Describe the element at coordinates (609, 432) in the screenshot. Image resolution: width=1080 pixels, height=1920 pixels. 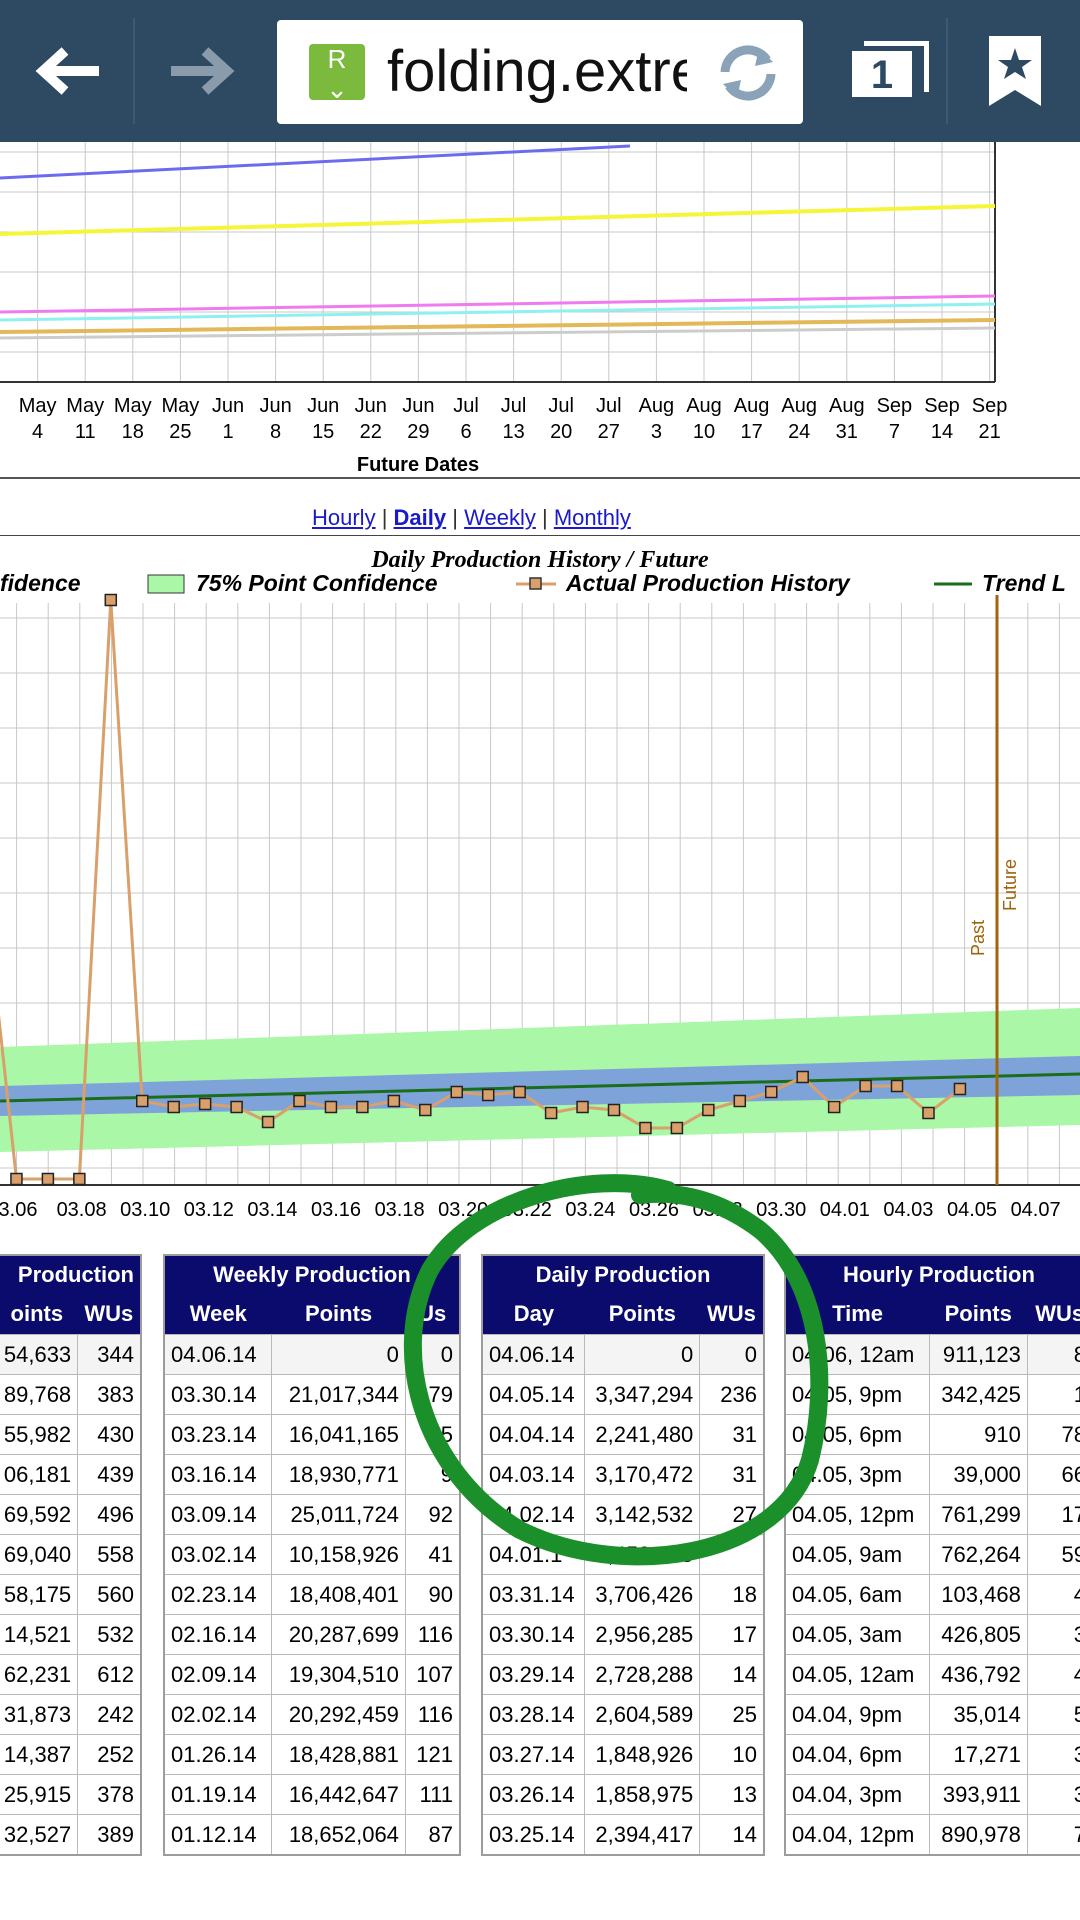
I see `tick-label: 27` at that location.